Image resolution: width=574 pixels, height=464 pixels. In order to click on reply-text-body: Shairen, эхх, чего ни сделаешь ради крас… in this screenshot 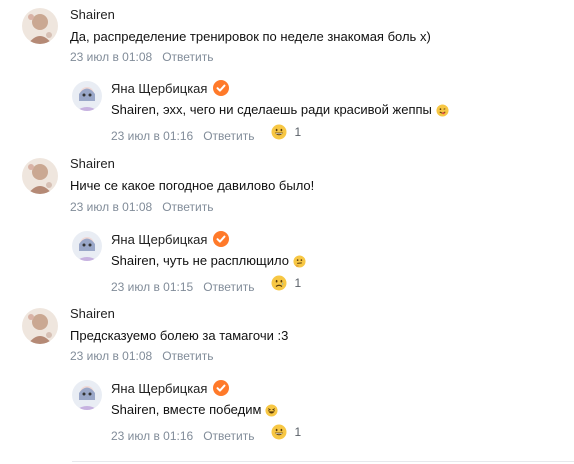, I will do `click(271, 109)`.